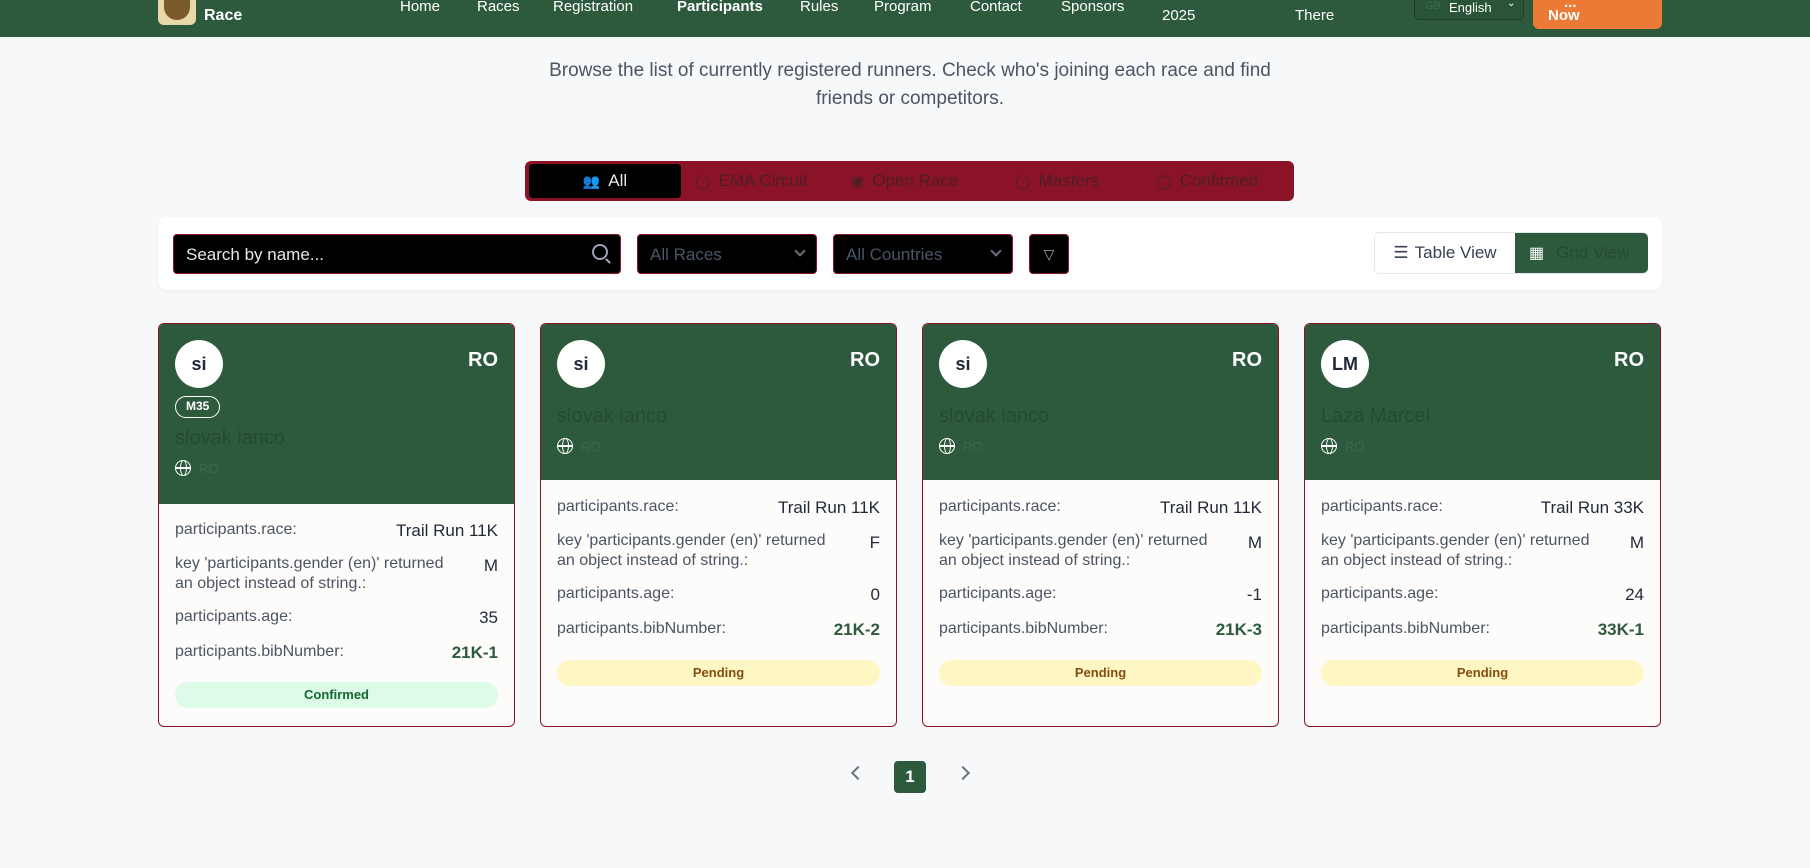  What do you see at coordinates (1537, 253) in the screenshot?
I see `grid-icon: ▦` at bounding box center [1537, 253].